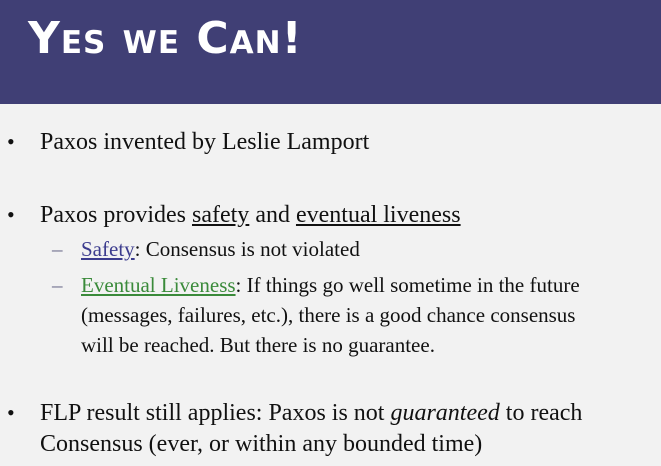  Describe the element at coordinates (445, 413) in the screenshot. I see `guaranteed-emphasis: guaranteed` at that location.